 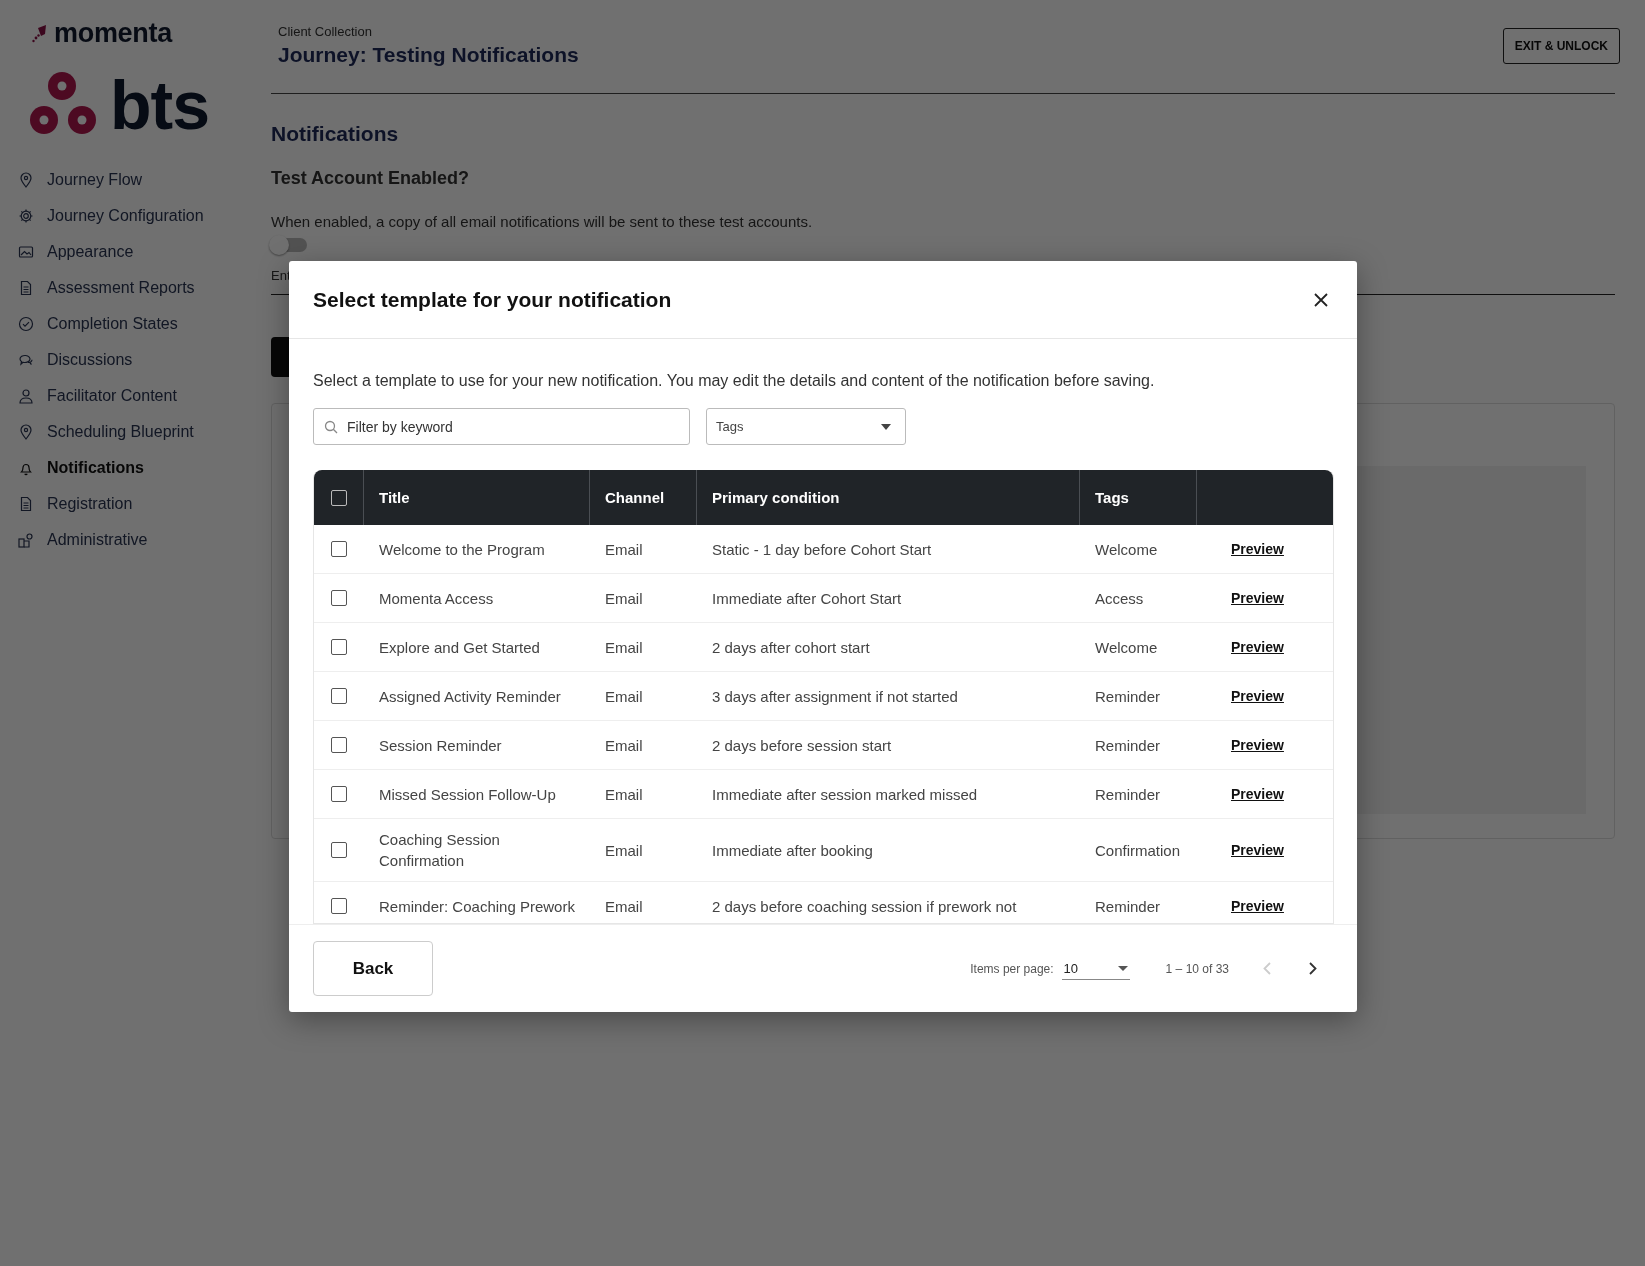 I want to click on sidebar-item: Notifications, so click(x=144, y=468).